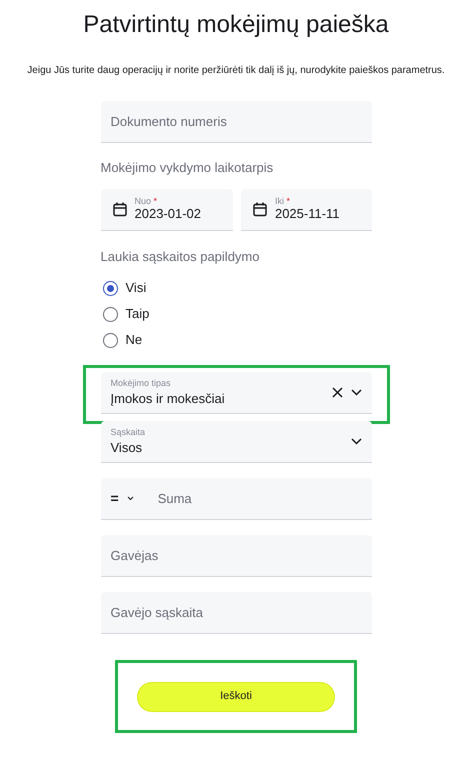  What do you see at coordinates (127, 448) in the screenshot?
I see `field-value: Visos` at bounding box center [127, 448].